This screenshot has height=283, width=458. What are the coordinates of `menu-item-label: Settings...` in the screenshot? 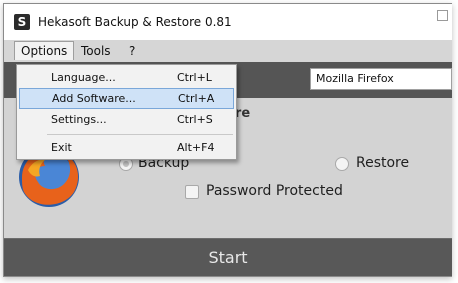 It's located at (79, 119).